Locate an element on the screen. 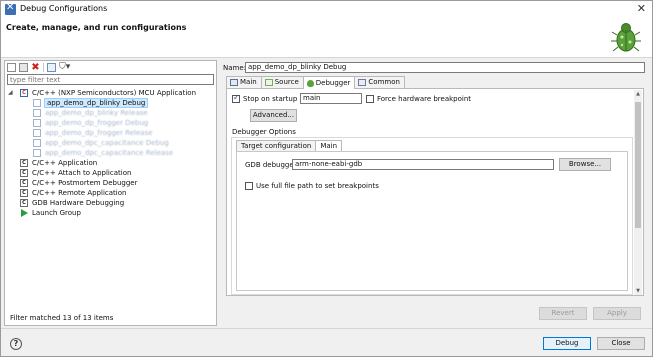  debug-button: Debug is located at coordinates (567, 343).